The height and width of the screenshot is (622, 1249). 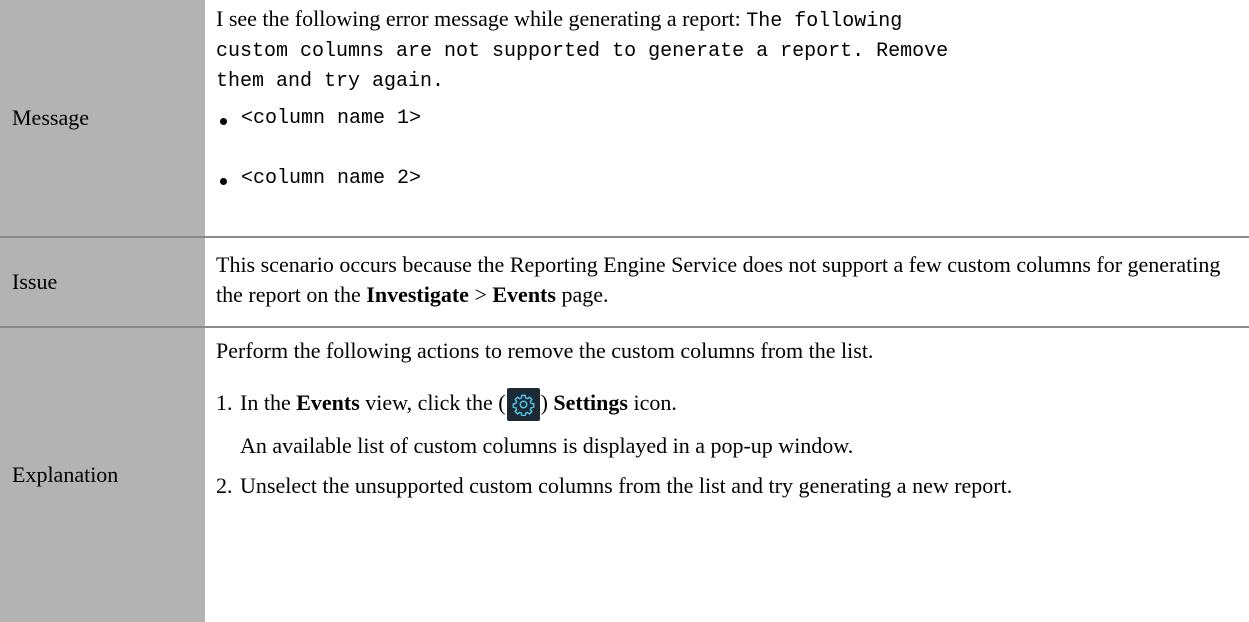 What do you see at coordinates (722, 119) in the screenshot?
I see `list-item: <column name 1>` at bounding box center [722, 119].